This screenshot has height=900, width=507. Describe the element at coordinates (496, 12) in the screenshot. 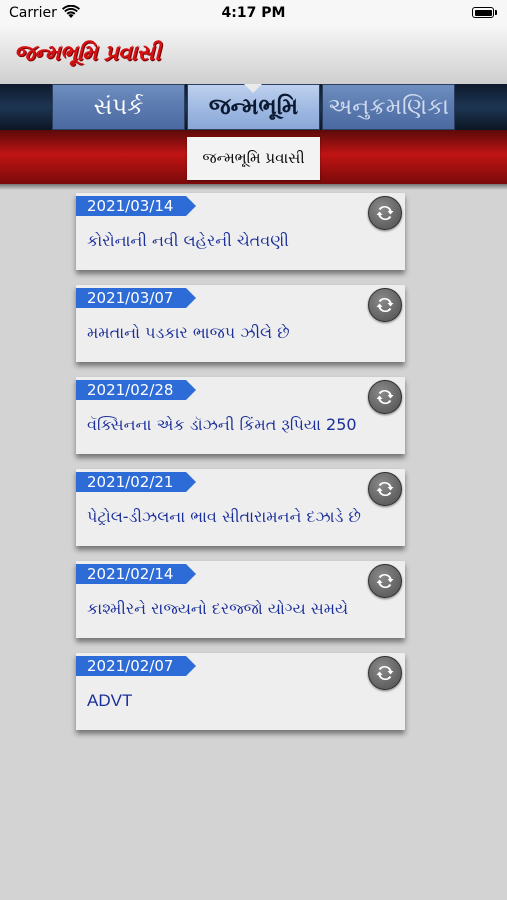

I see `battery-tip` at that location.